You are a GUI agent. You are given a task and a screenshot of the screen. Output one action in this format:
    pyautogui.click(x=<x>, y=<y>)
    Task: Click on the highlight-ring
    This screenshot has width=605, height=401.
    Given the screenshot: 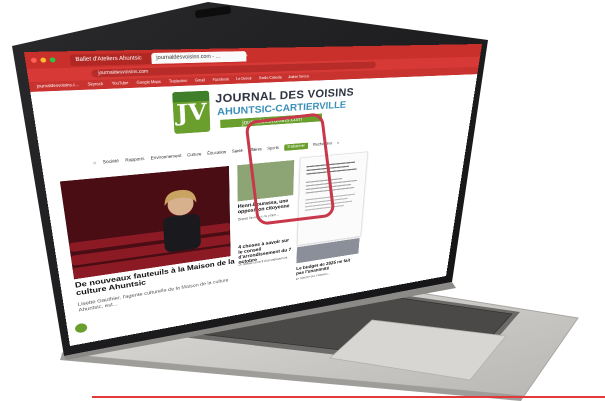 What is the action you would take?
    pyautogui.click(x=290, y=169)
    